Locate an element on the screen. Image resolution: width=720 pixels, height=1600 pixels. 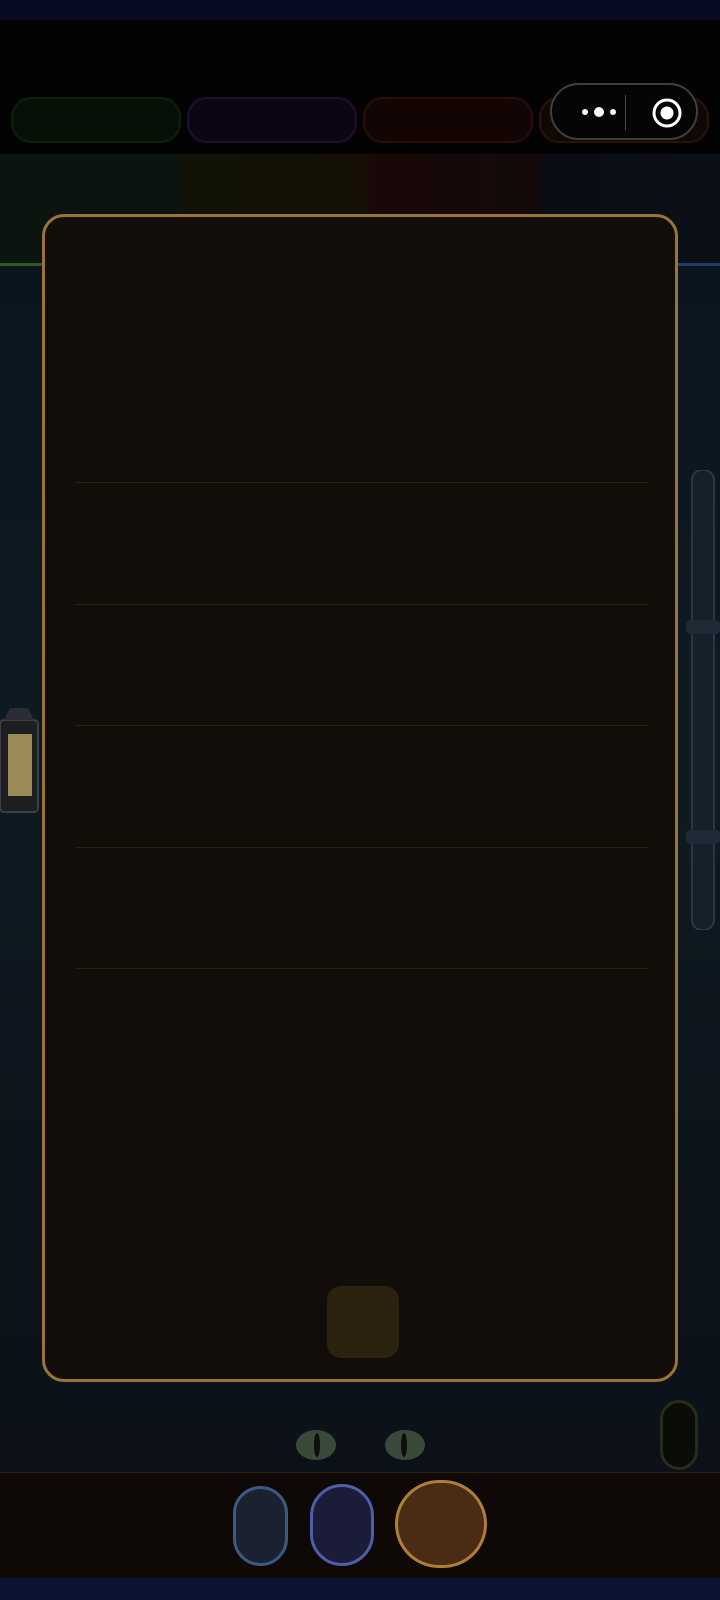
pipe-icon is located at coordinates (703, 700).